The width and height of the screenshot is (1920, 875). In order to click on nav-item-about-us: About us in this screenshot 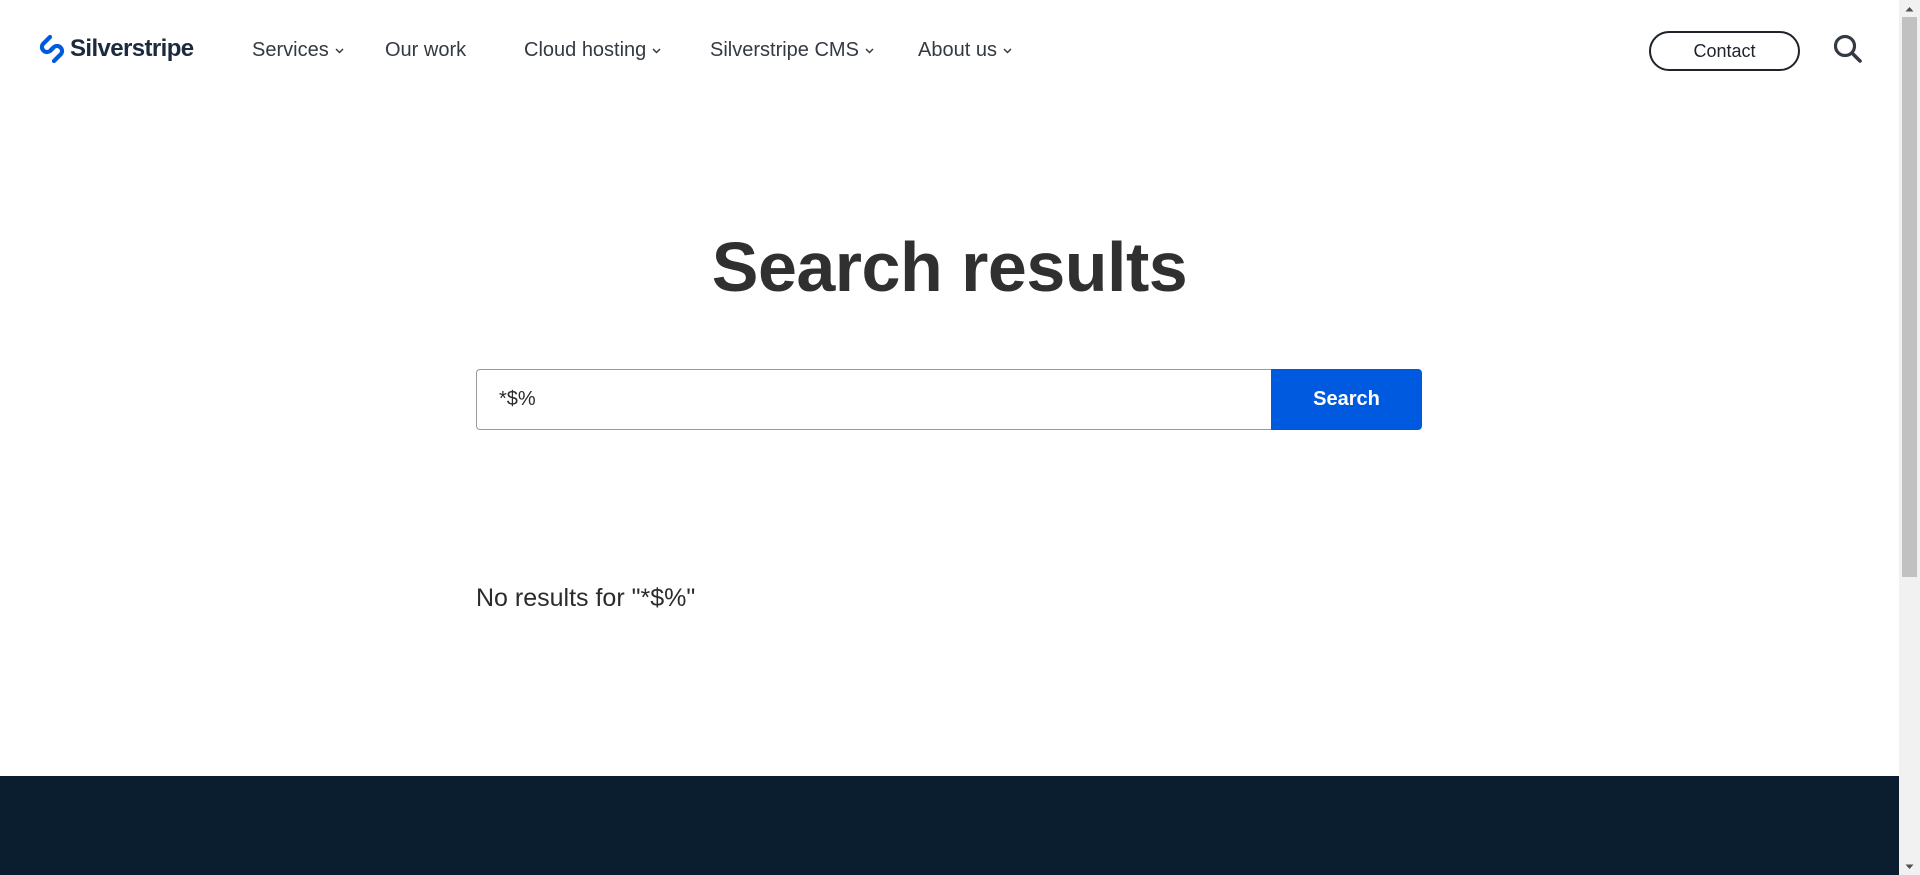, I will do `click(965, 50)`.